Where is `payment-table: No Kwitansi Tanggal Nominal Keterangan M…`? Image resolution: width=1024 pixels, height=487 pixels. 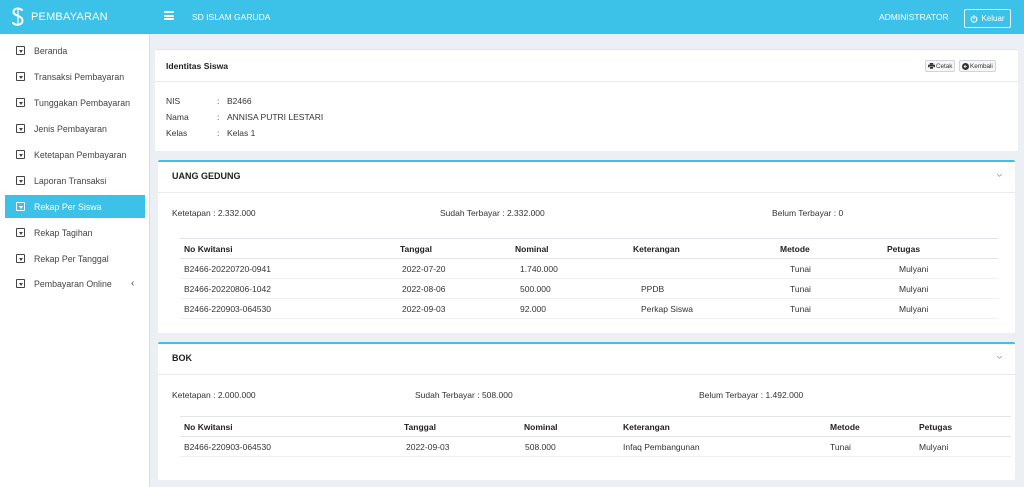
payment-table: No Kwitansi Tanggal Nominal Keterangan M… is located at coordinates (595, 436).